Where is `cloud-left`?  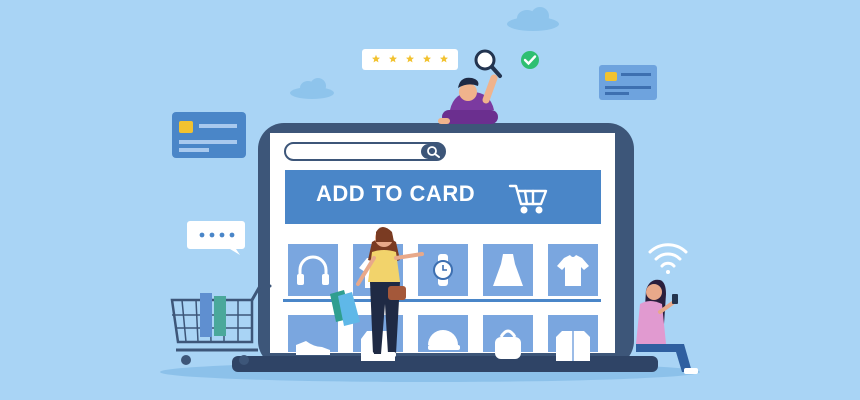
cloud-left is located at coordinates (312, 88).